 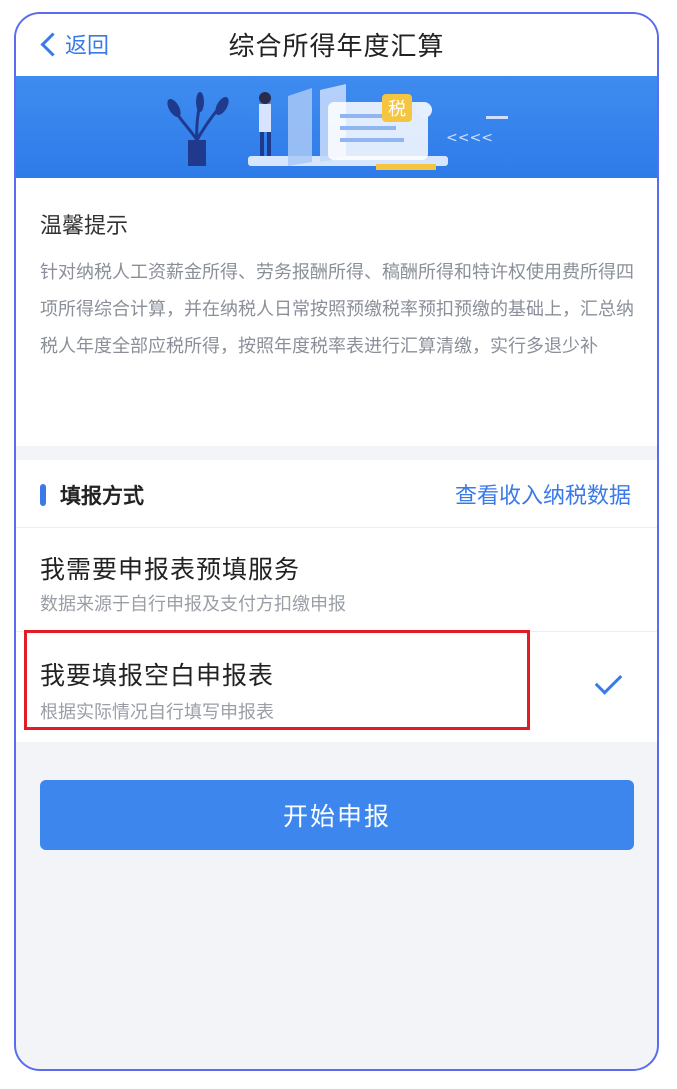 I want to click on tax-badge-icon: 税, so click(x=407, y=108).